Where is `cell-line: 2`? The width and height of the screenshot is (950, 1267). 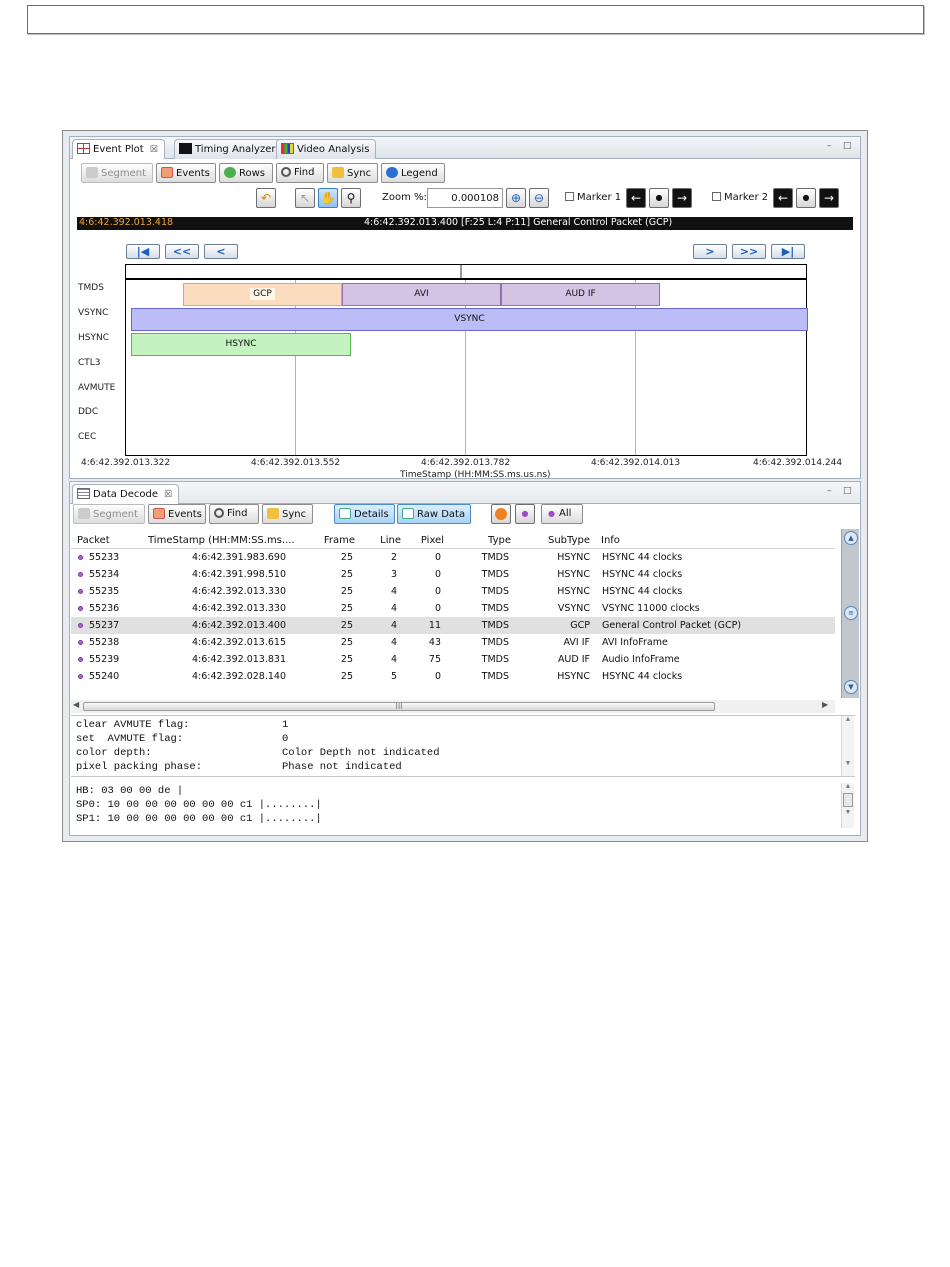
cell-line: 2 is located at coordinates (393, 557).